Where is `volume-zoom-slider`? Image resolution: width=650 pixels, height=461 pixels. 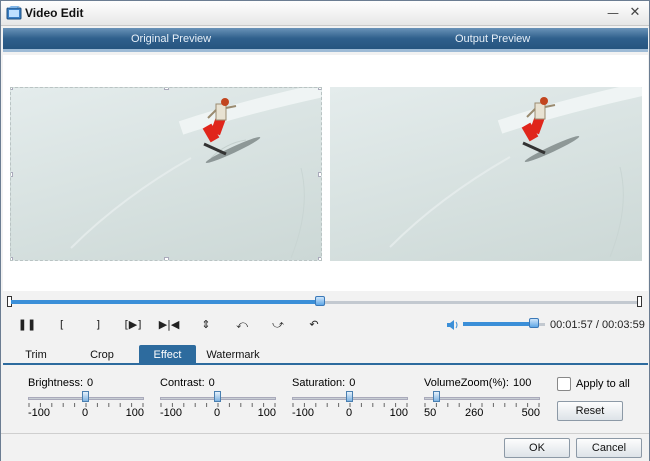
volume-zoom-slider is located at coordinates (482, 398).